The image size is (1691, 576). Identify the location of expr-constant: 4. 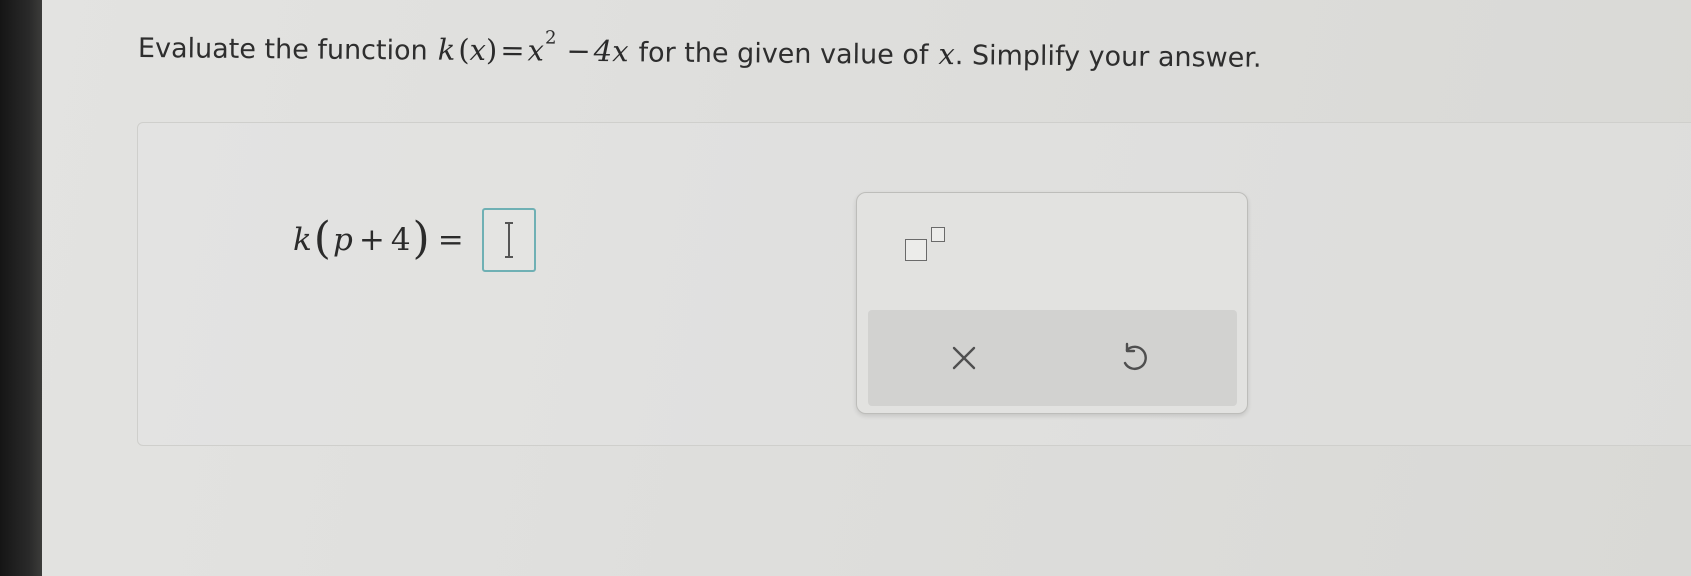
(400, 240).